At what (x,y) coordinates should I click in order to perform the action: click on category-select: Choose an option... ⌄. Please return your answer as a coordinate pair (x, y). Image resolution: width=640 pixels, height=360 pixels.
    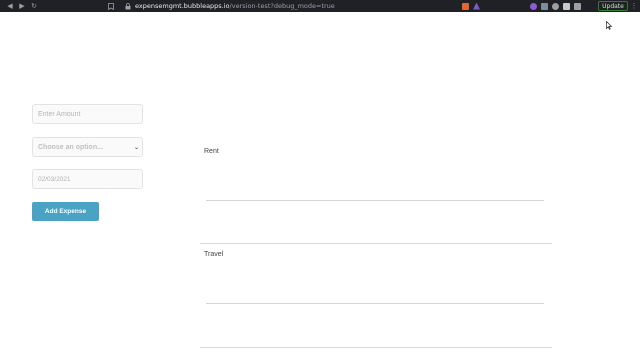
    Looking at the image, I should click on (87, 147).